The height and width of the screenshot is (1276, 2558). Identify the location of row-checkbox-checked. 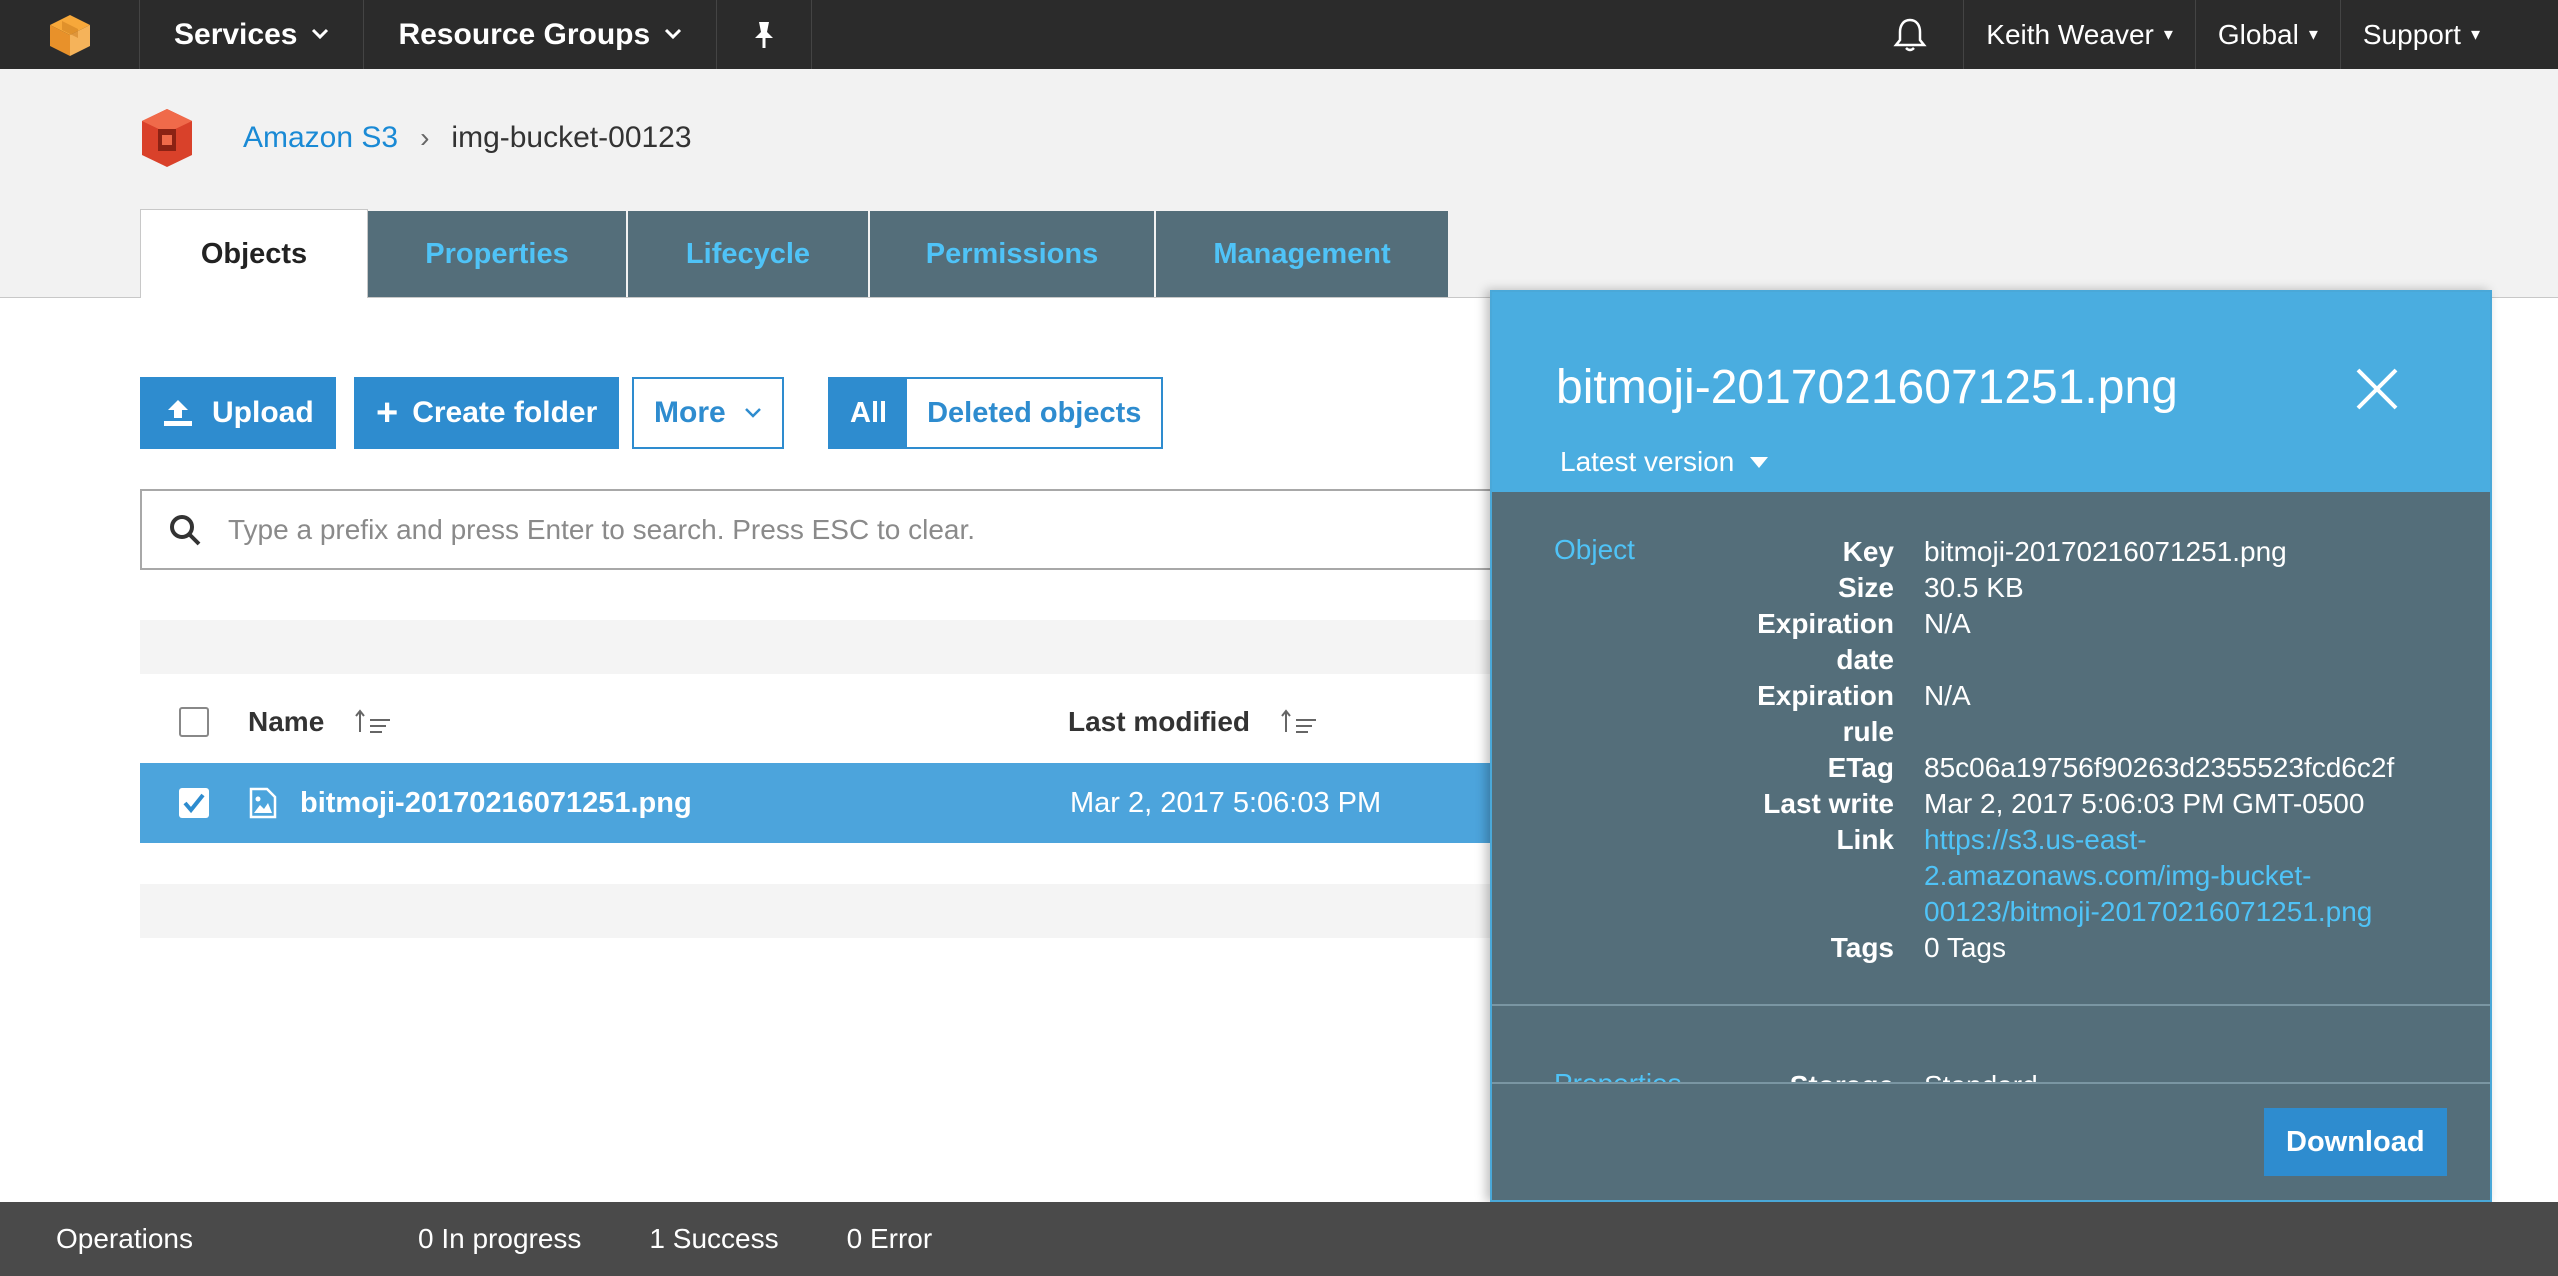
(194, 803).